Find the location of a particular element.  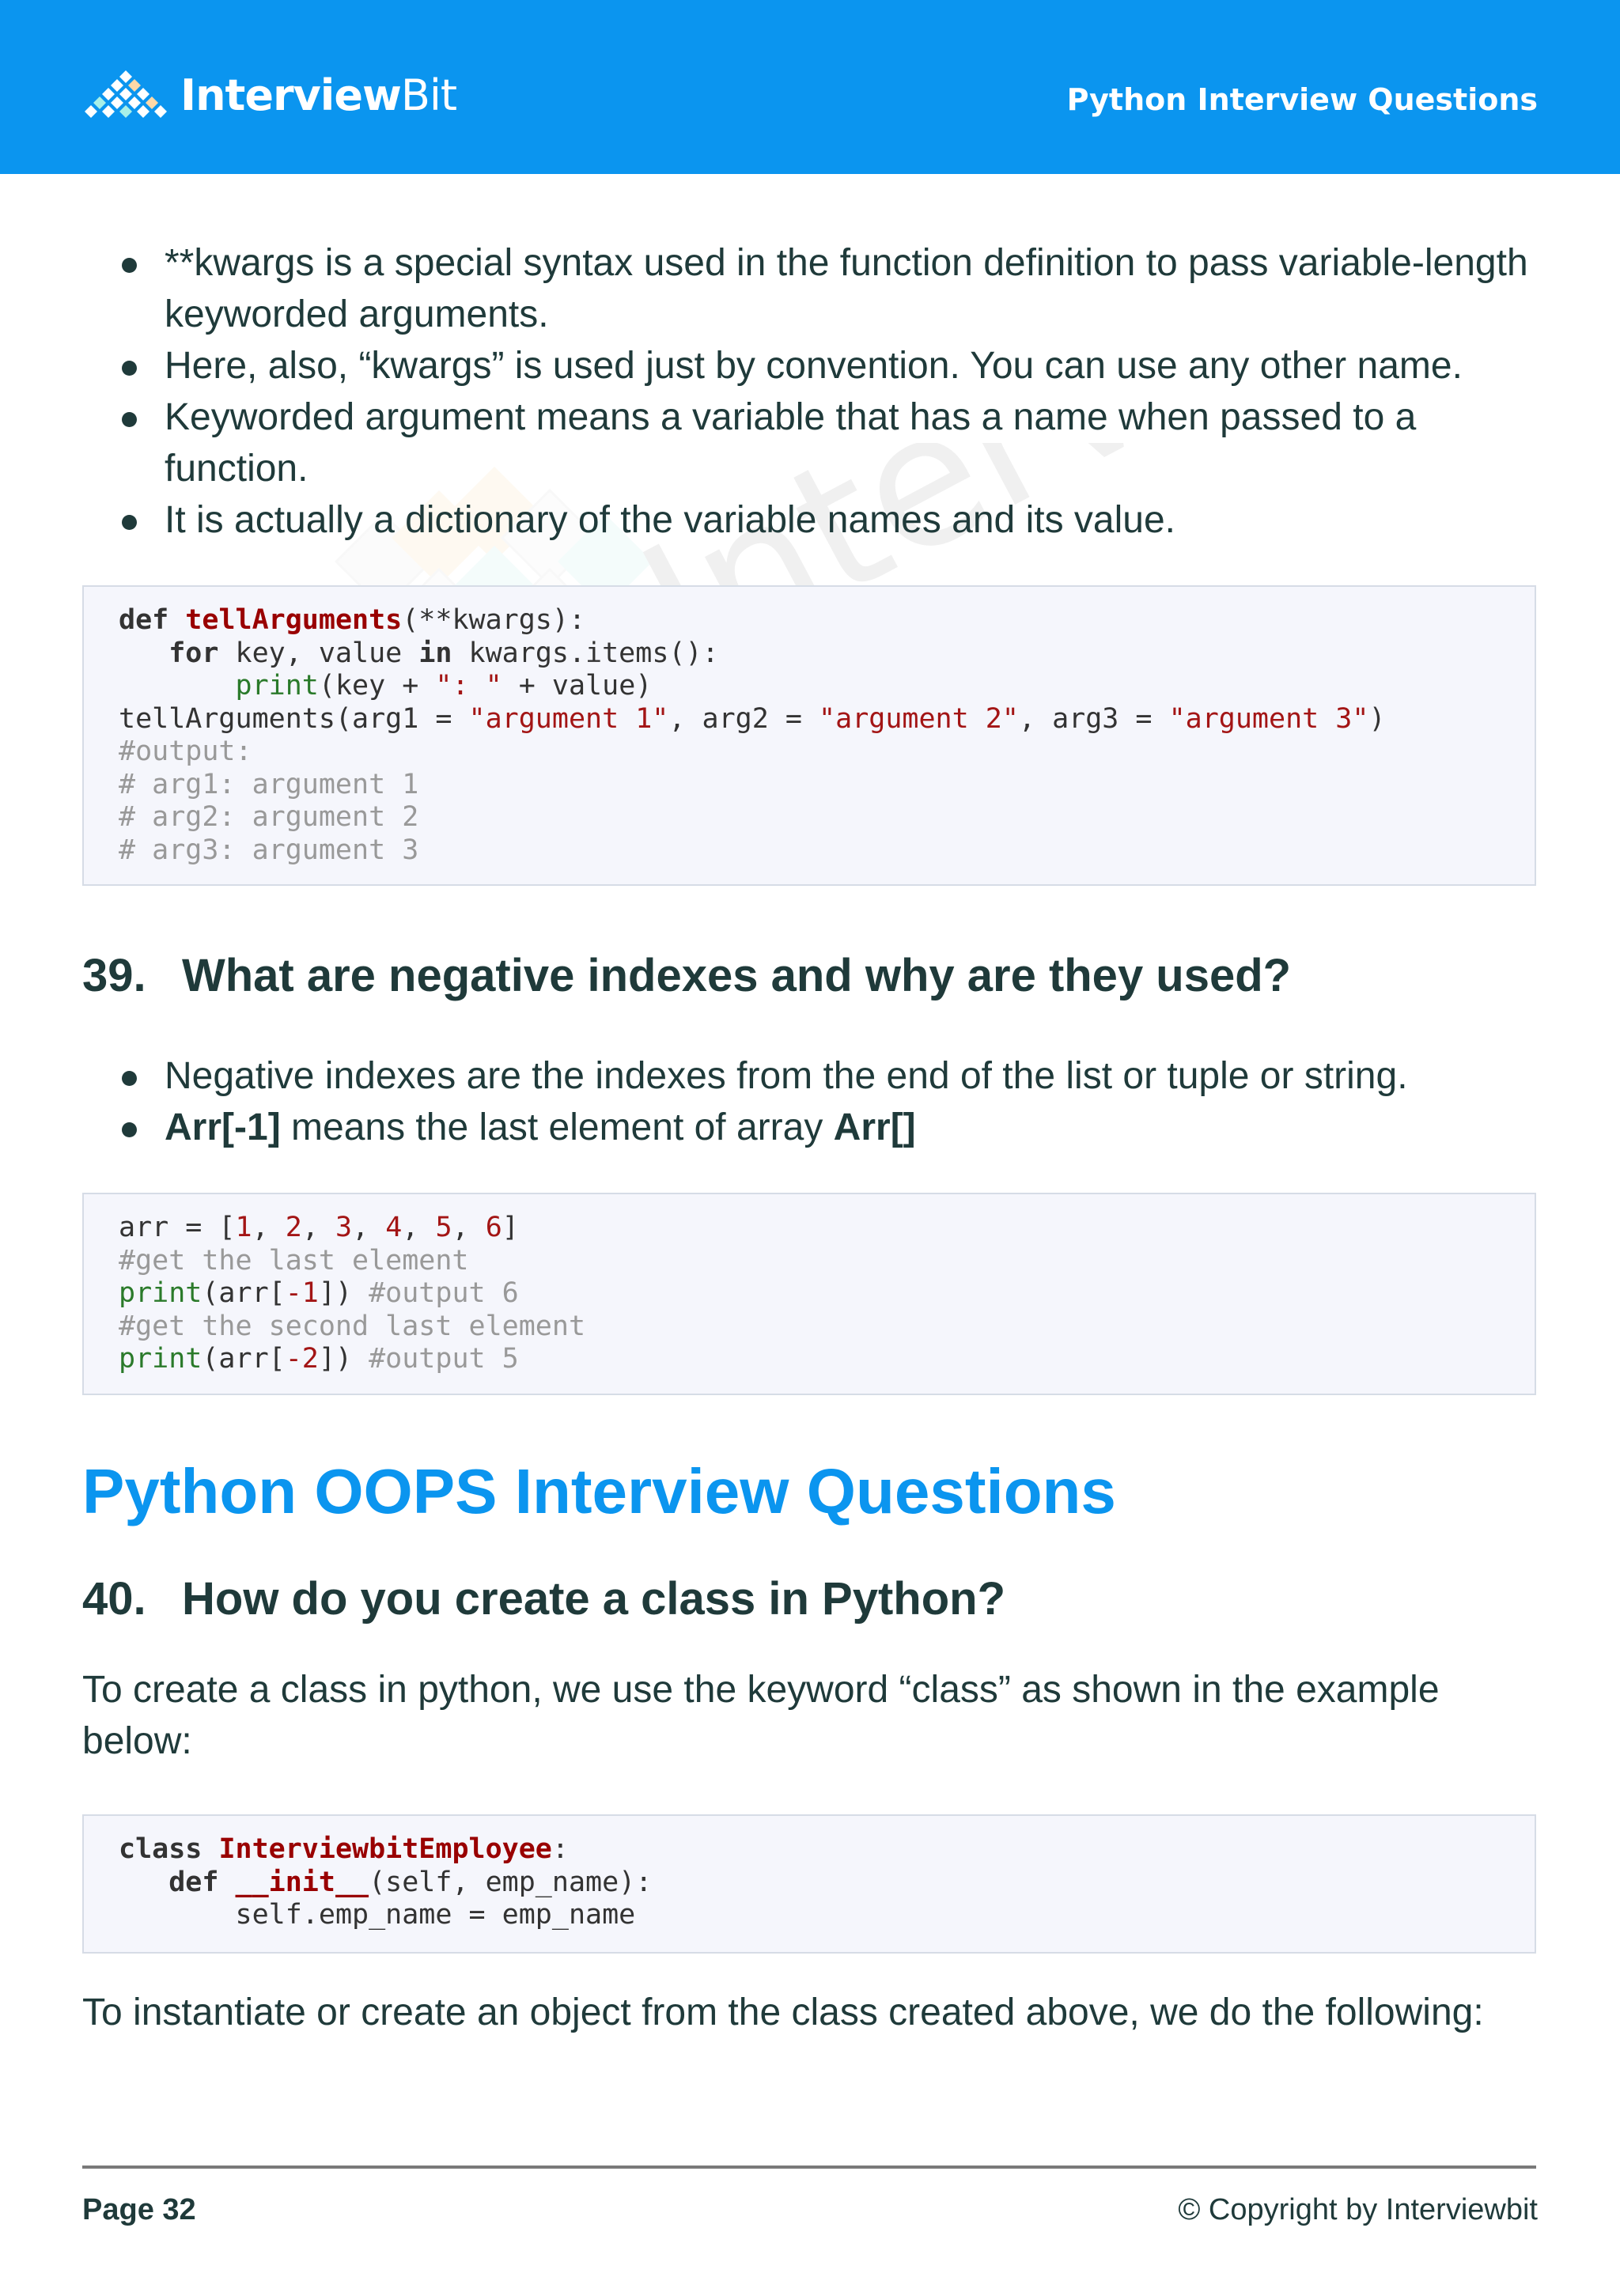

interviewbit-logo: InterviewBit is located at coordinates (269, 95).